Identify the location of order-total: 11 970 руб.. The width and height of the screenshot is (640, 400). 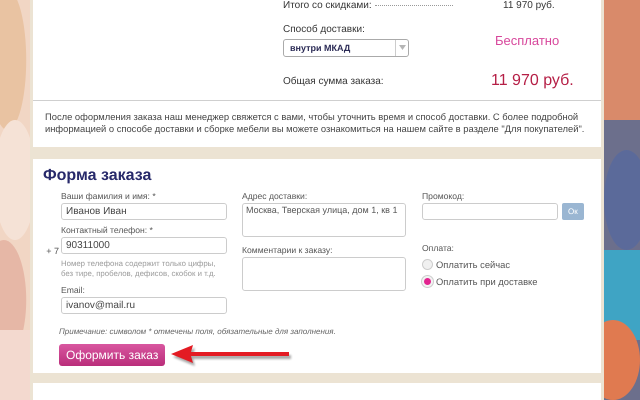
(532, 81).